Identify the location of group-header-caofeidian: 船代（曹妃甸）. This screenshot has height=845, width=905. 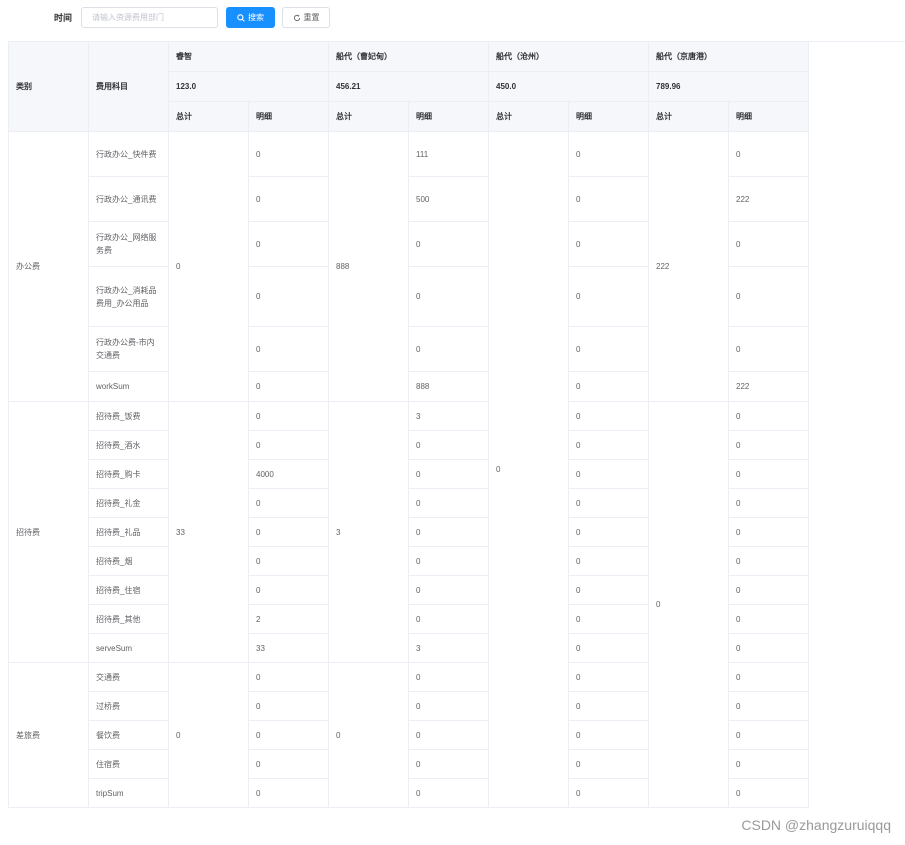
(408, 56).